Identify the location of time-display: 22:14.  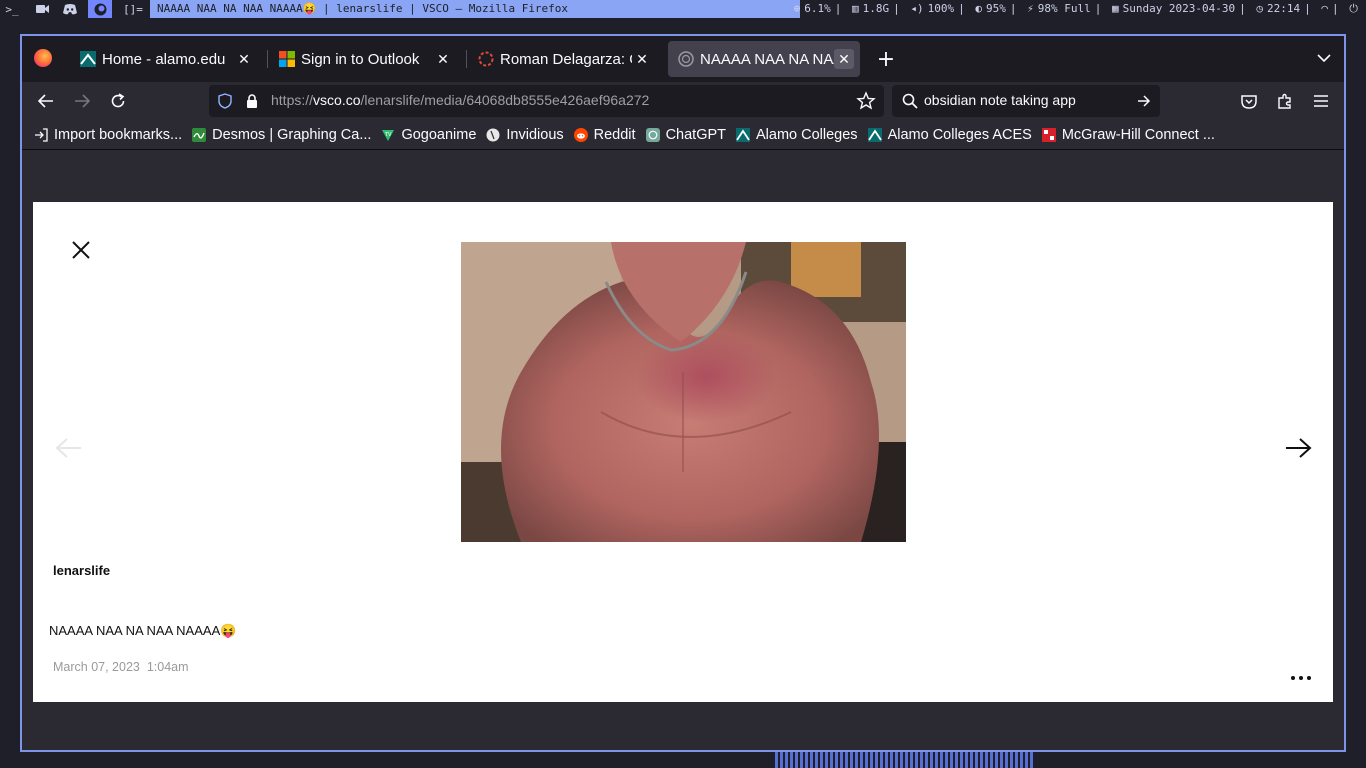
(1284, 8).